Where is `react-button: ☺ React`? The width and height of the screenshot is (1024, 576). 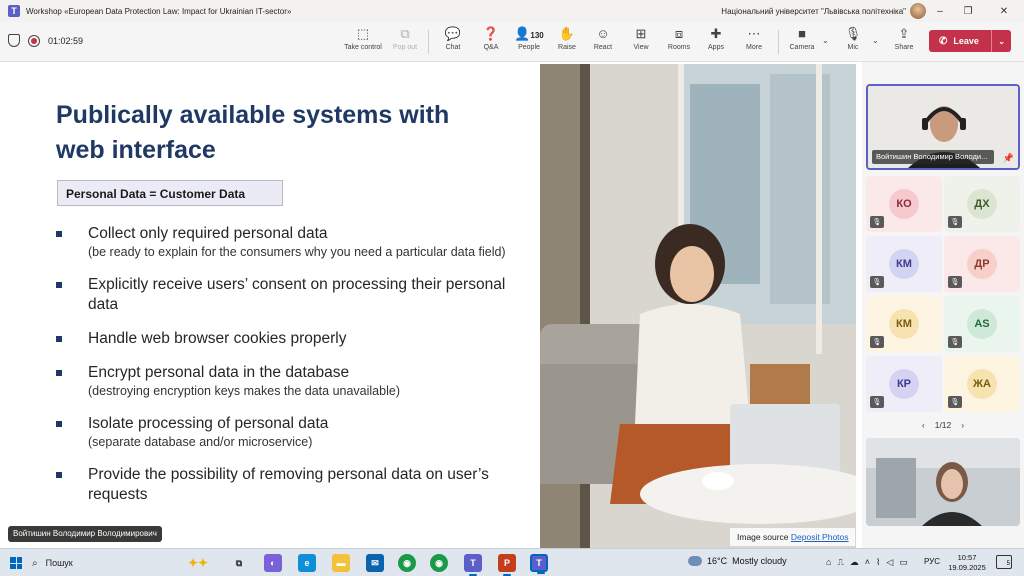 react-button: ☺ React is located at coordinates (603, 42).